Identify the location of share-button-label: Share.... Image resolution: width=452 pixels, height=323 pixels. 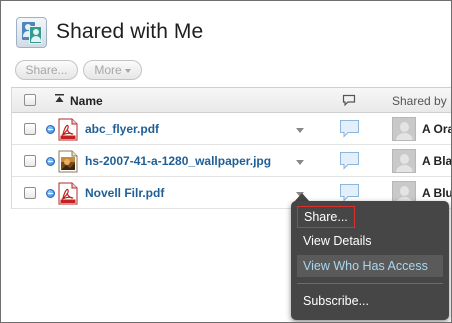
(46, 70).